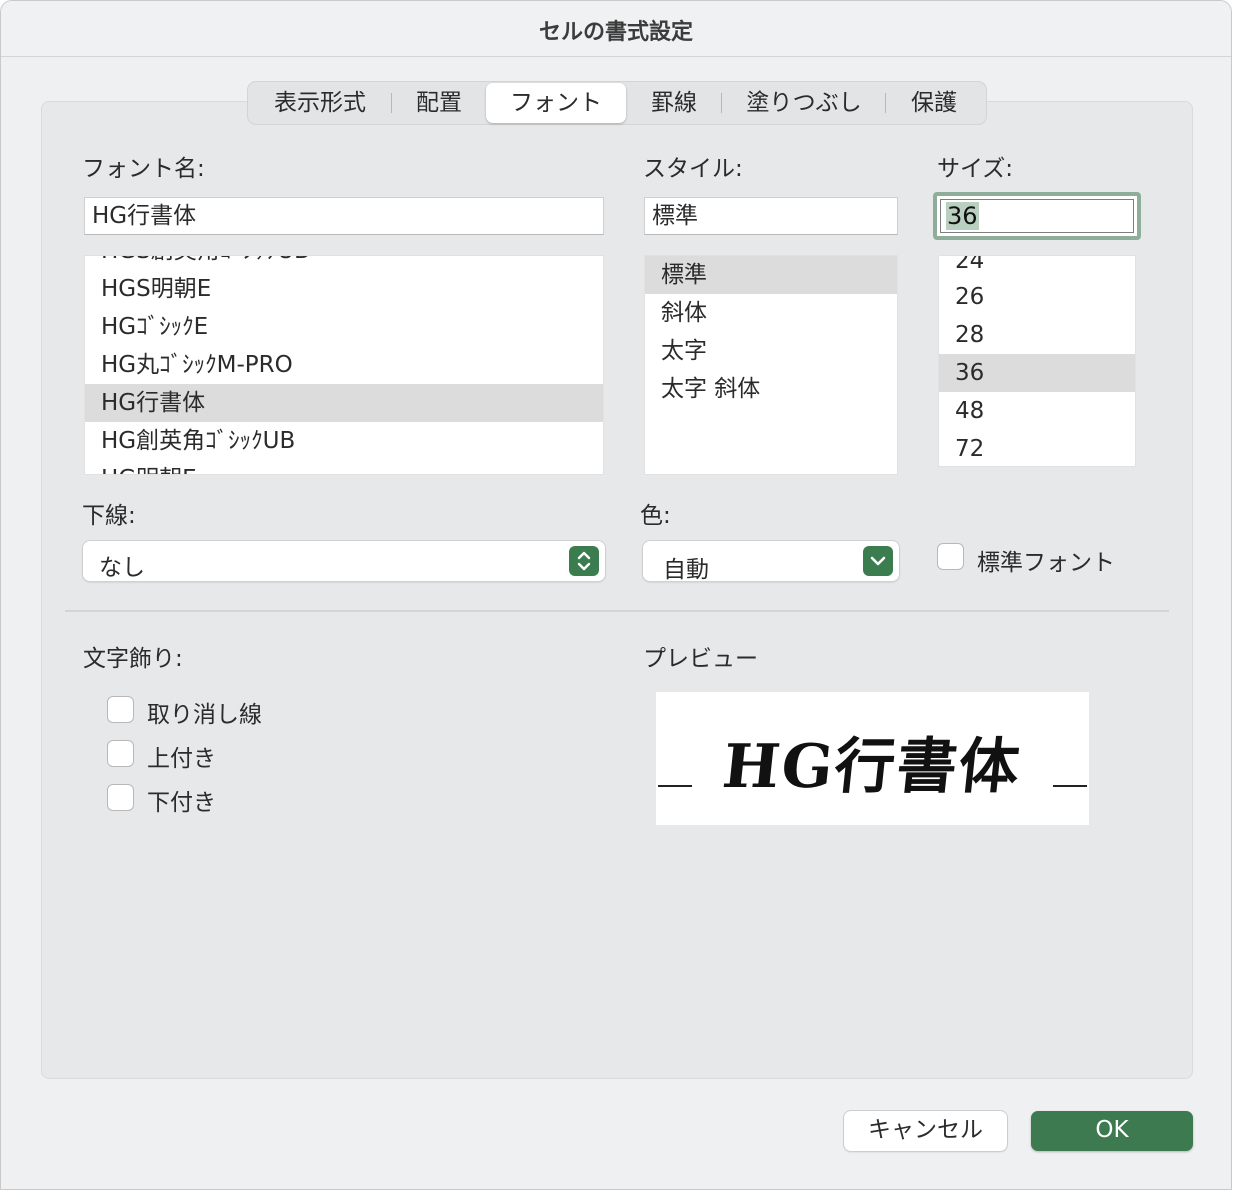 The image size is (1234, 1190). Describe the element at coordinates (1037, 373) in the screenshot. I see `list-item-selected: 36` at that location.